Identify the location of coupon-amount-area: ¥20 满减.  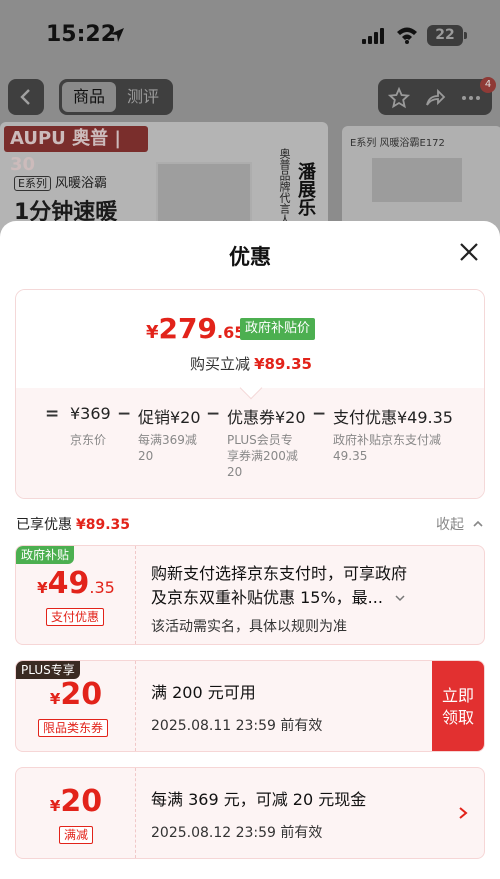
(76, 813).